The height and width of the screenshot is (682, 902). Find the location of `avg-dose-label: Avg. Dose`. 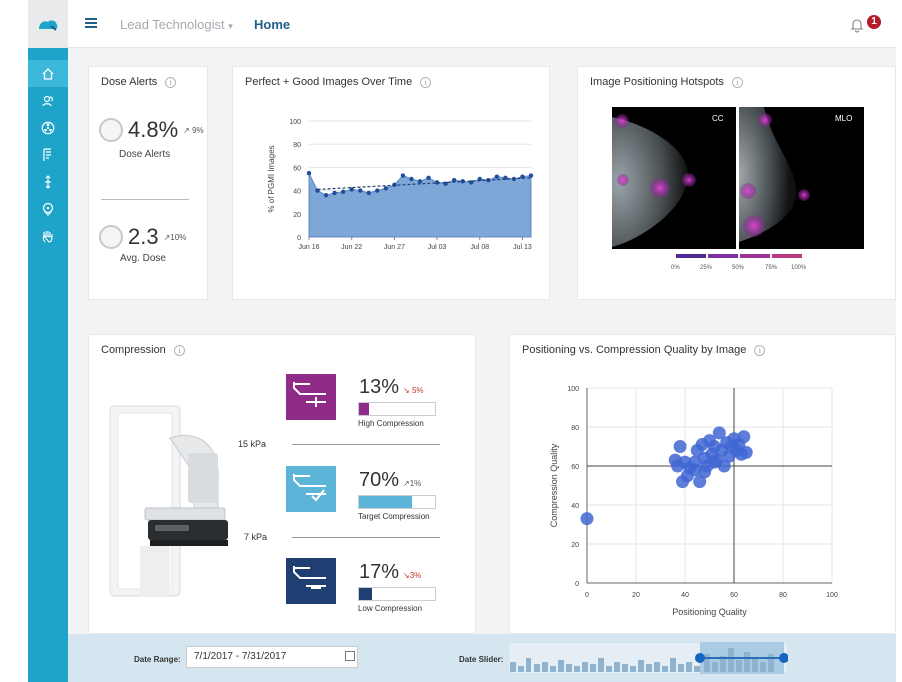

avg-dose-label: Avg. Dose is located at coordinates (143, 258).